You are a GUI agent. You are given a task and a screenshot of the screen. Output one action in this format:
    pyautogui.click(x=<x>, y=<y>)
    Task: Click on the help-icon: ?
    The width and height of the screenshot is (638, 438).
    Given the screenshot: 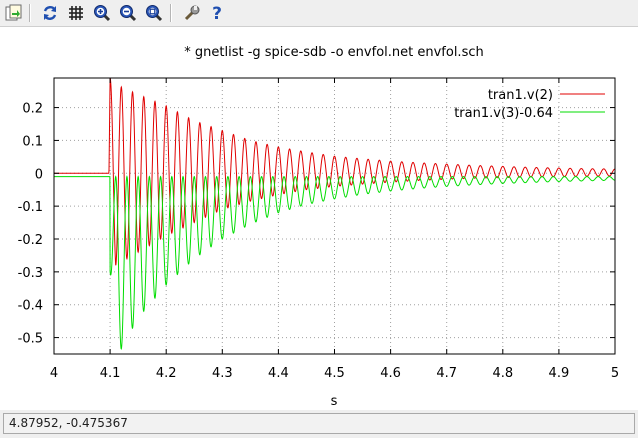 What is the action you would take?
    pyautogui.click(x=217, y=13)
    